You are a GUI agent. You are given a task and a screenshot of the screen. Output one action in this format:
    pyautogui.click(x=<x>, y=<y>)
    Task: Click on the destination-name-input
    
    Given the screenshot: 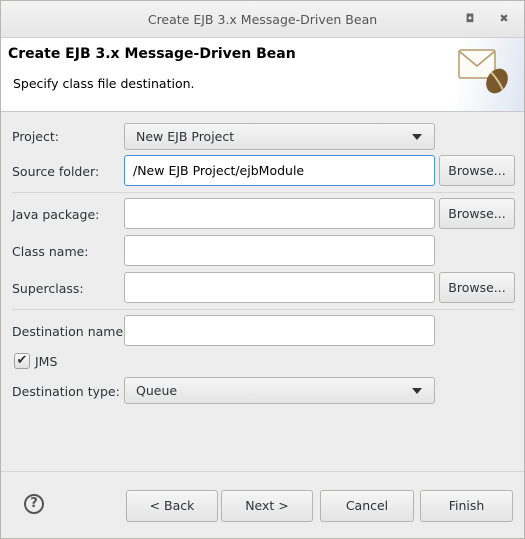 What is the action you would take?
    pyautogui.click(x=279, y=330)
    